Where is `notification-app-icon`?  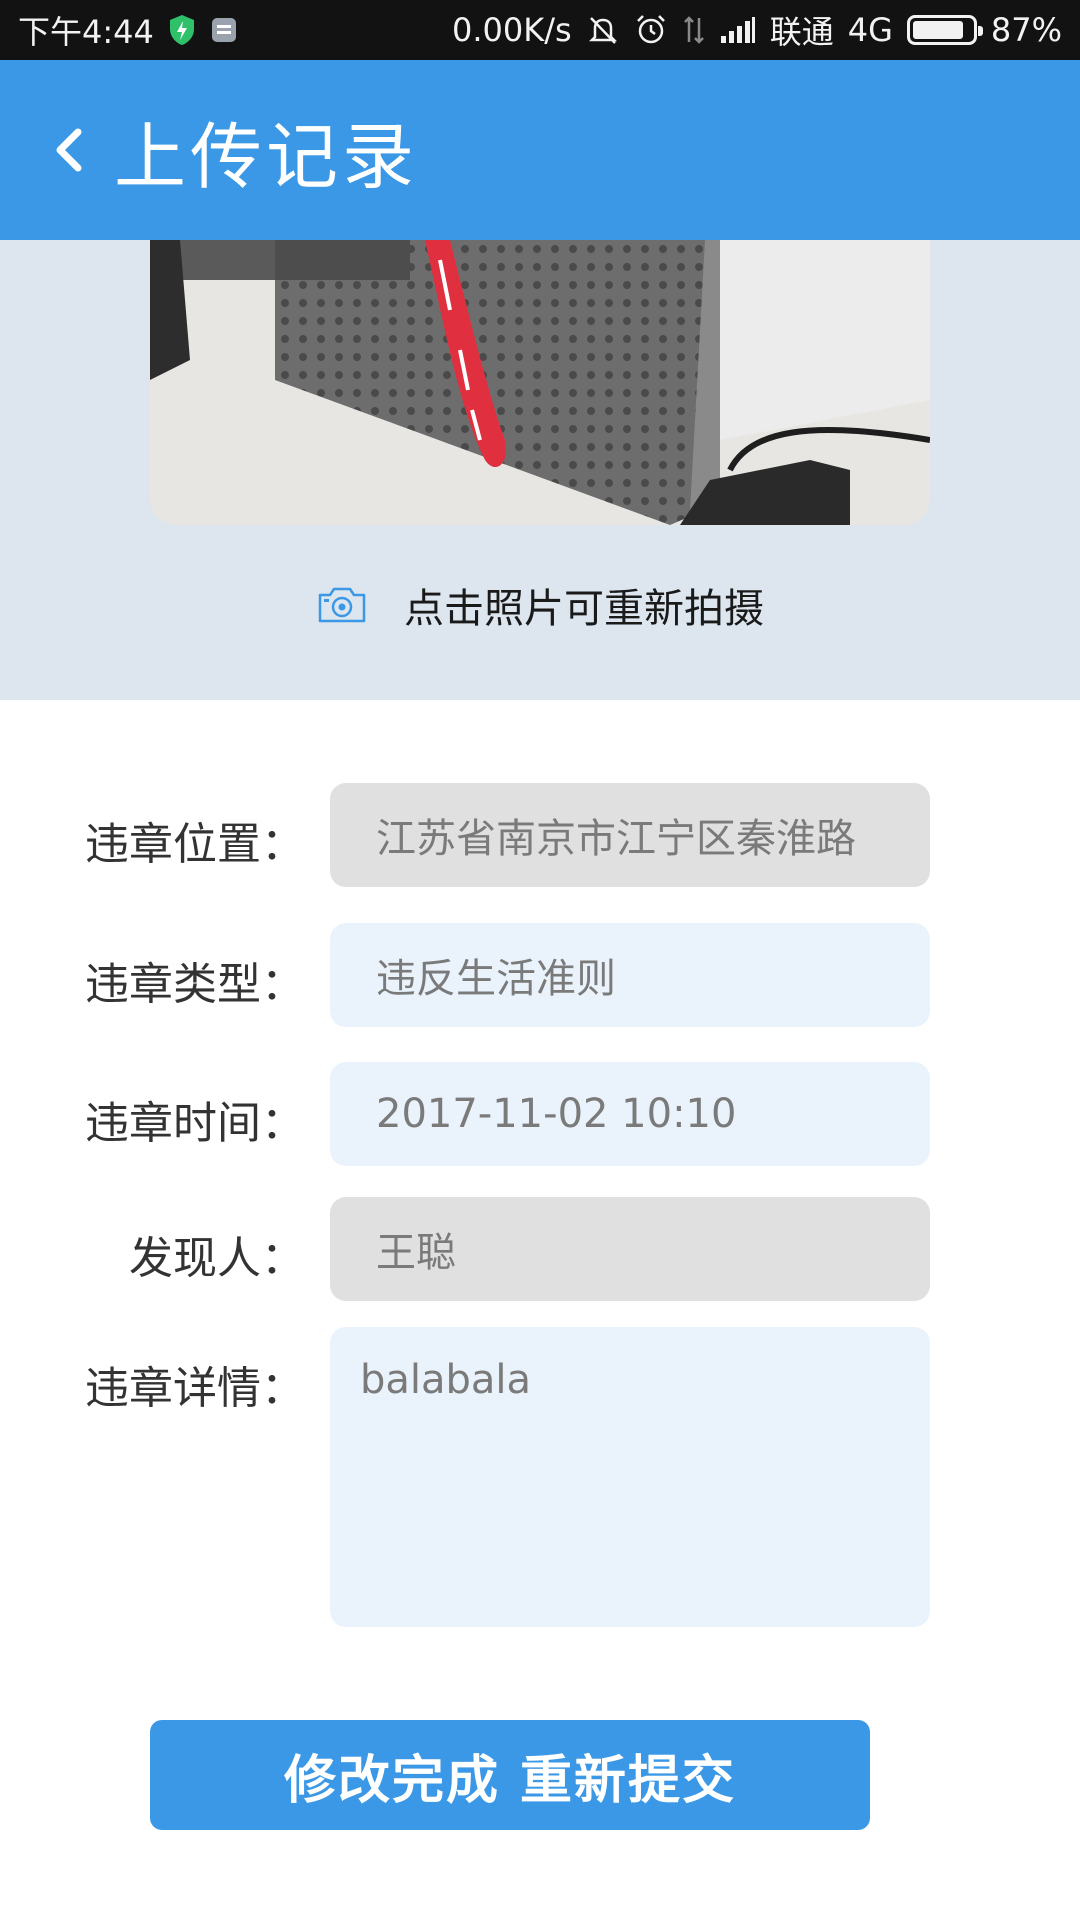 notification-app-icon is located at coordinates (224, 30).